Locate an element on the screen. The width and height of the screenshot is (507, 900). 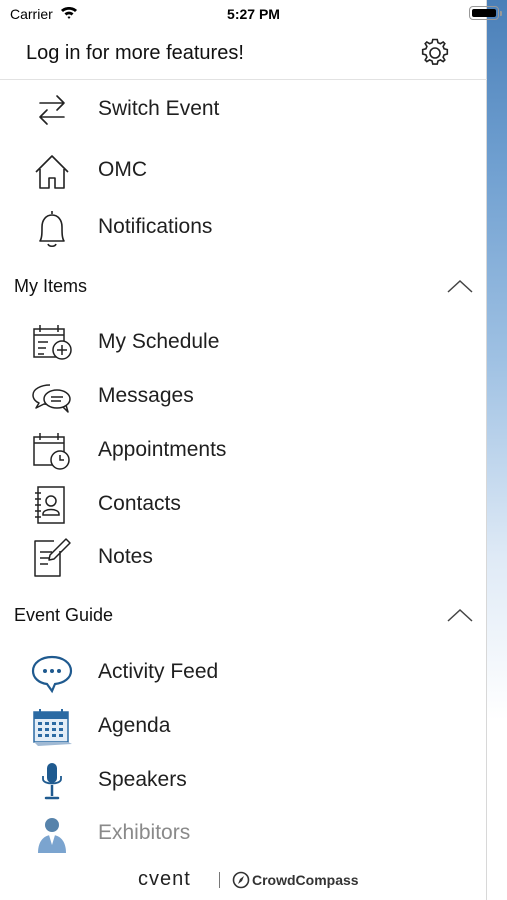
status-time: 5:27 PM is located at coordinates (253, 14).